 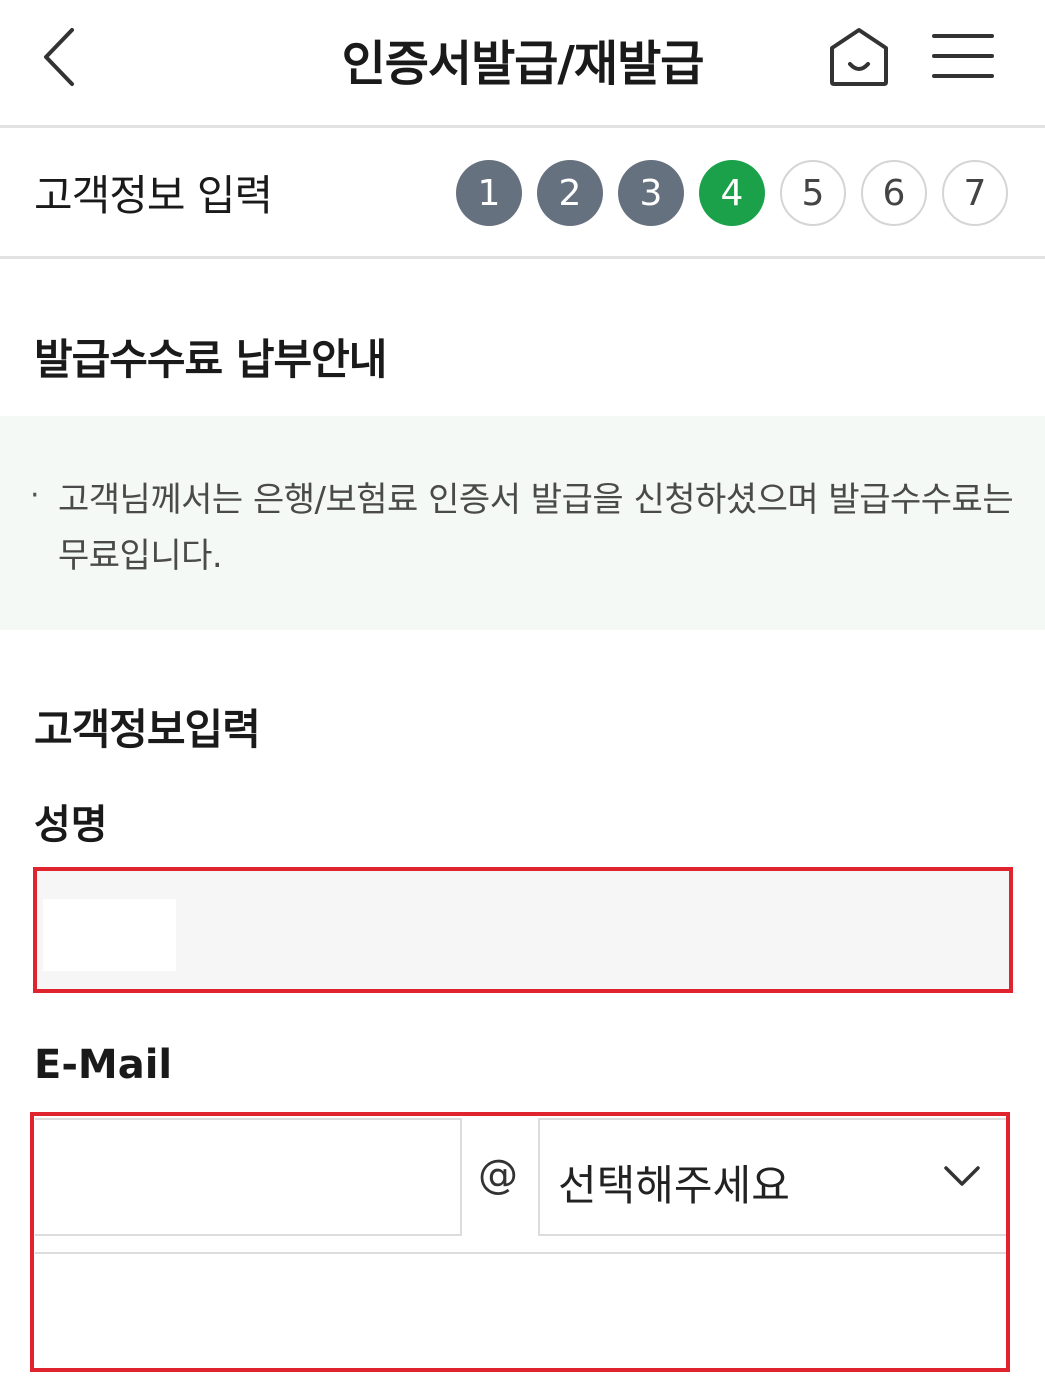 I want to click on name-label: 성명, so click(x=71, y=825).